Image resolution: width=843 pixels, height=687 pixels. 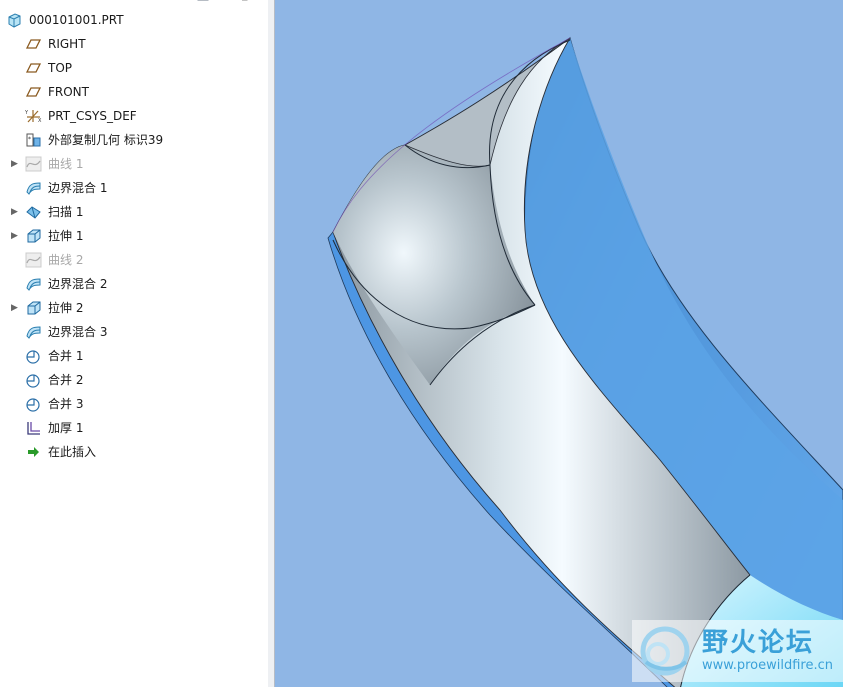 What do you see at coordinates (33, 140) in the screenshot?
I see `external-copy-geom-icon: *` at bounding box center [33, 140].